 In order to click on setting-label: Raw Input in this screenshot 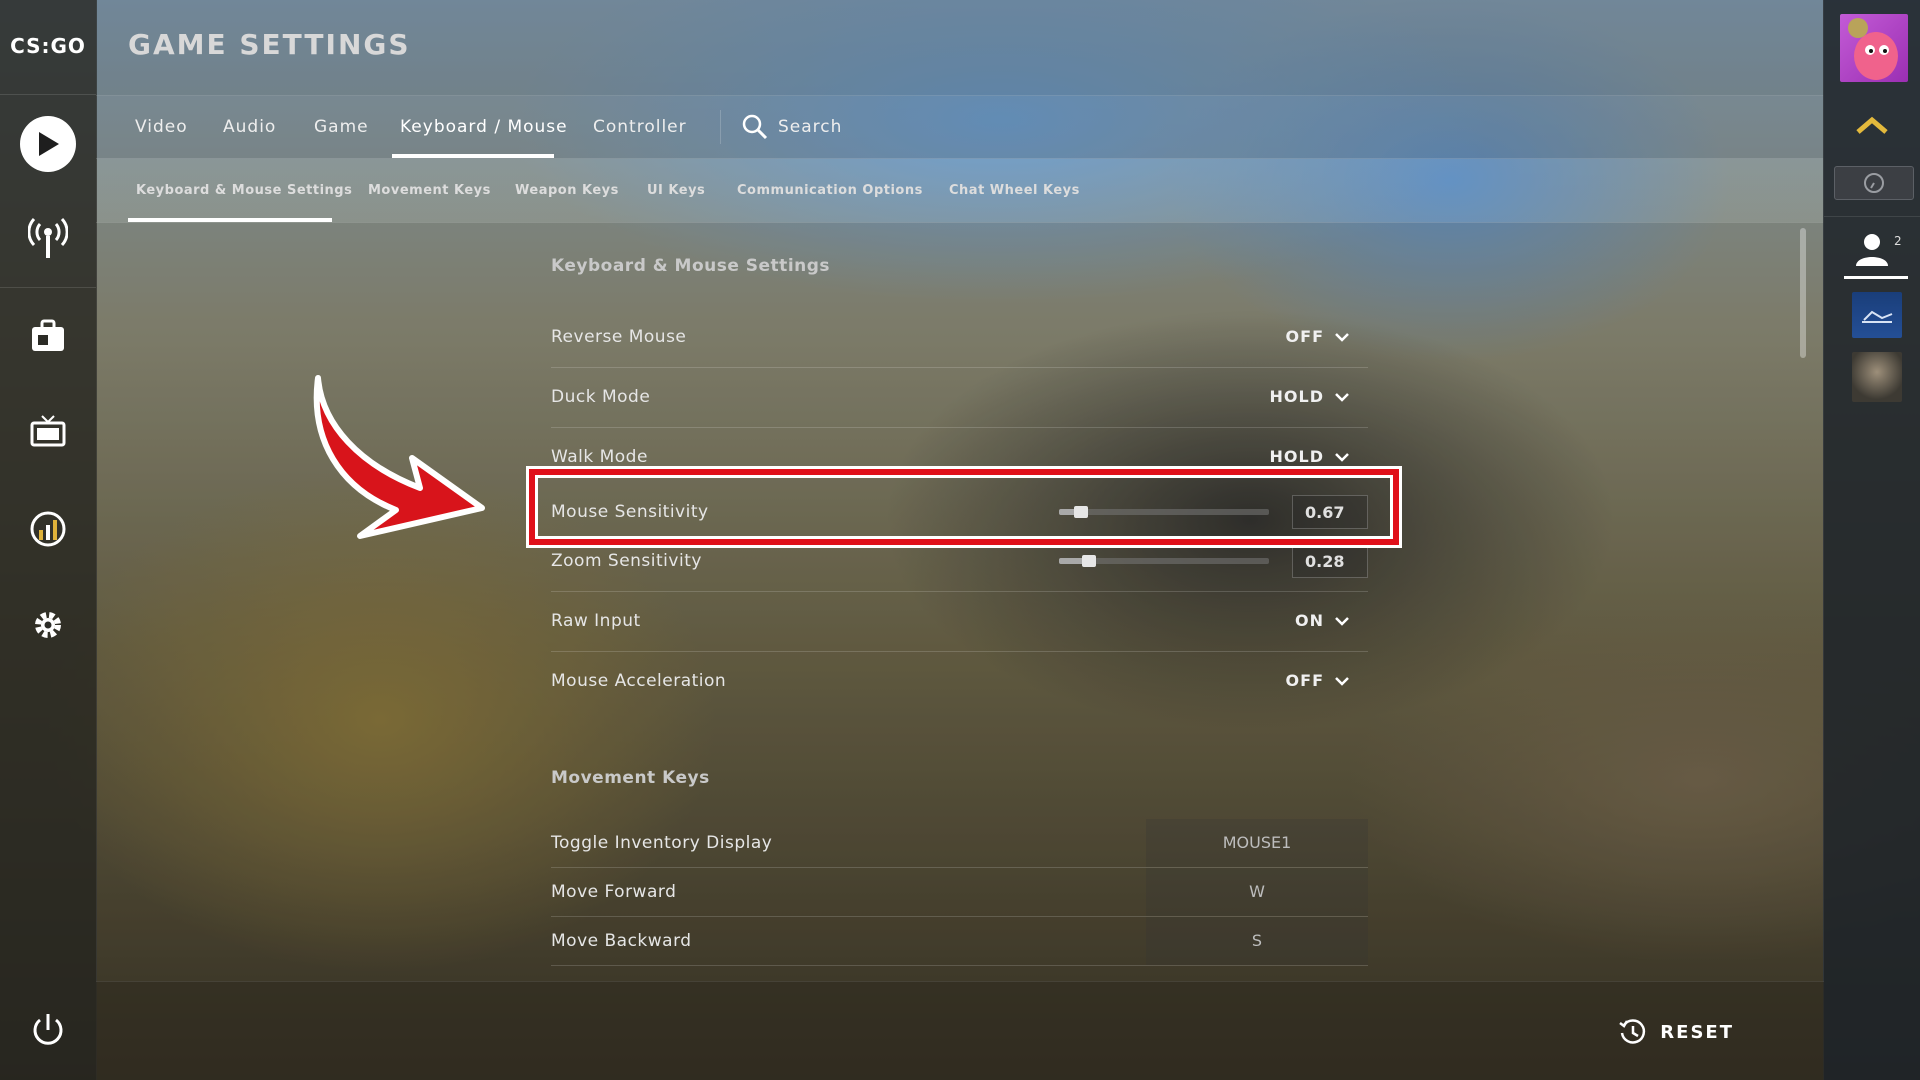, I will do `click(596, 621)`.